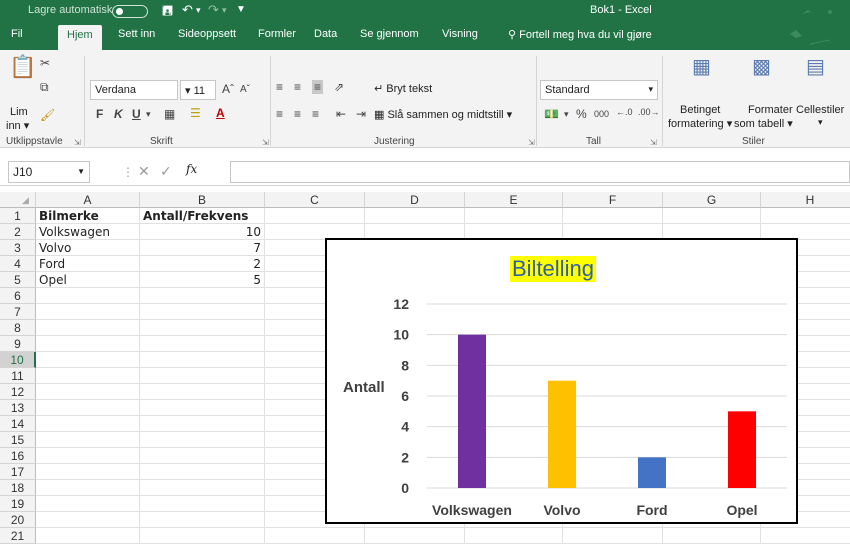  I want to click on redo-dropdown-icon: ▾, so click(224, 10).